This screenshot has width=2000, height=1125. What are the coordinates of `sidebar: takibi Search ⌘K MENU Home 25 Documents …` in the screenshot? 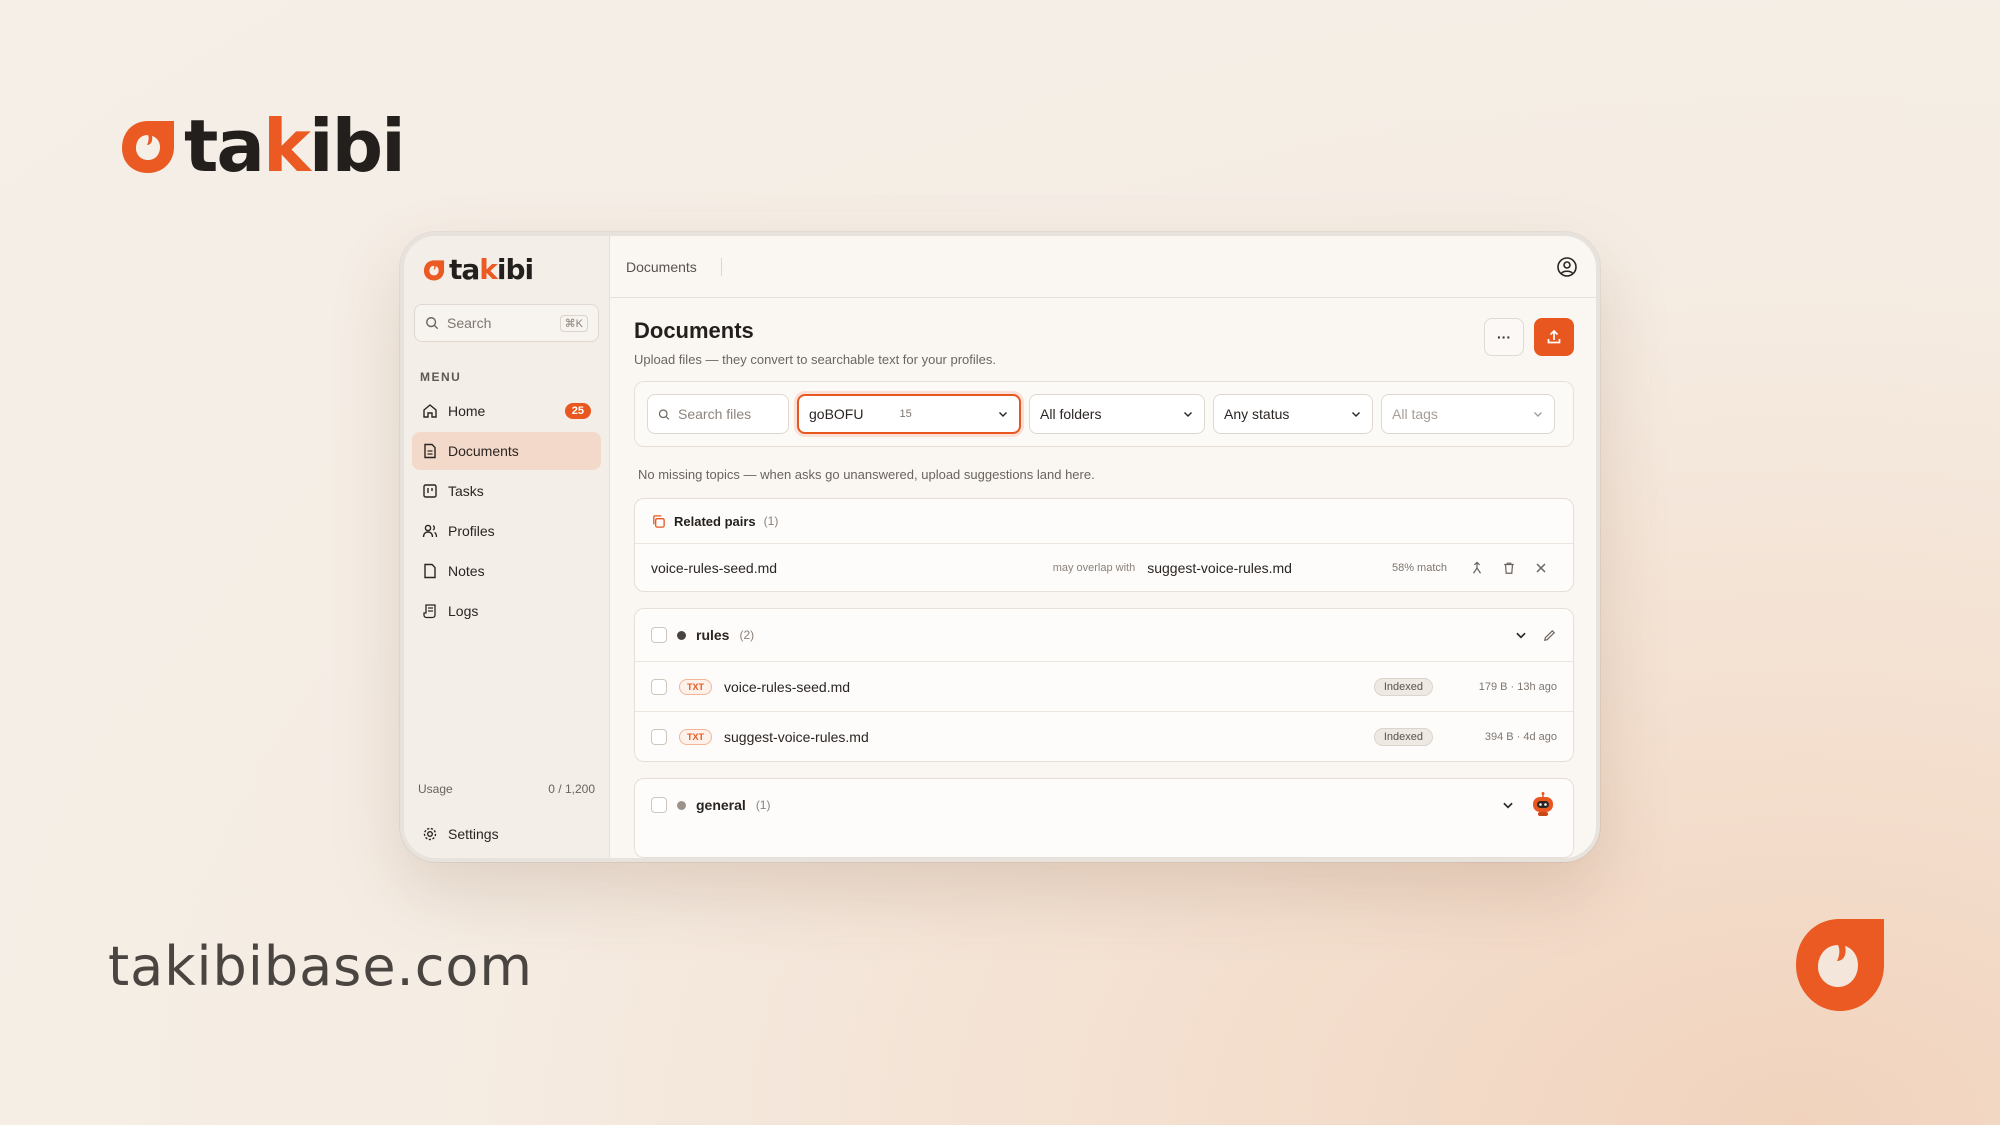 It's located at (507, 547).